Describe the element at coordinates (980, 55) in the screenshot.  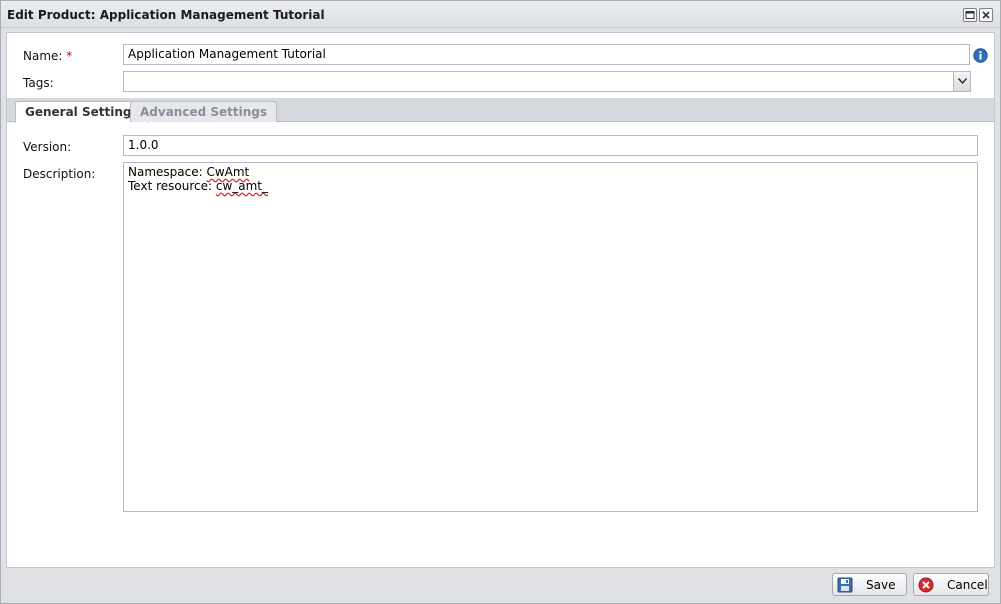
I see `info-icon` at that location.